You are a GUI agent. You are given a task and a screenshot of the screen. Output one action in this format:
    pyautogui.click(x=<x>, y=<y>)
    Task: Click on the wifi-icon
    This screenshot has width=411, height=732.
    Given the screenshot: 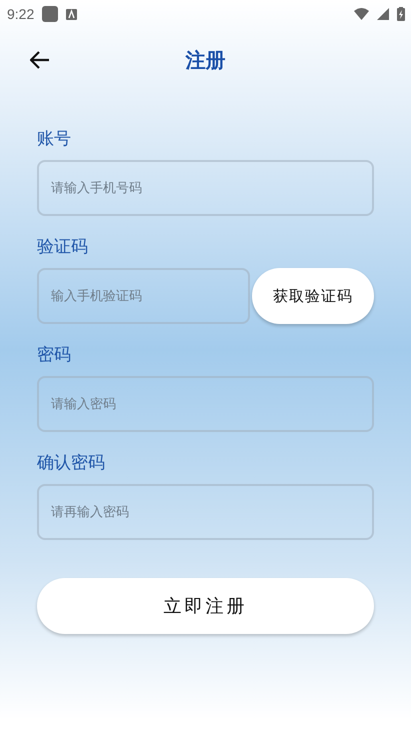 What is the action you would take?
    pyautogui.click(x=361, y=14)
    